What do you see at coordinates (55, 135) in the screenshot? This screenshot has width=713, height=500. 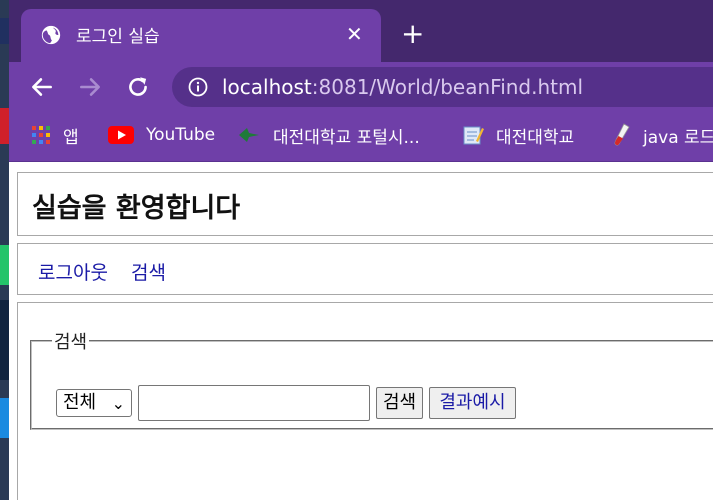 I see `bookmark-apps: 앱` at bounding box center [55, 135].